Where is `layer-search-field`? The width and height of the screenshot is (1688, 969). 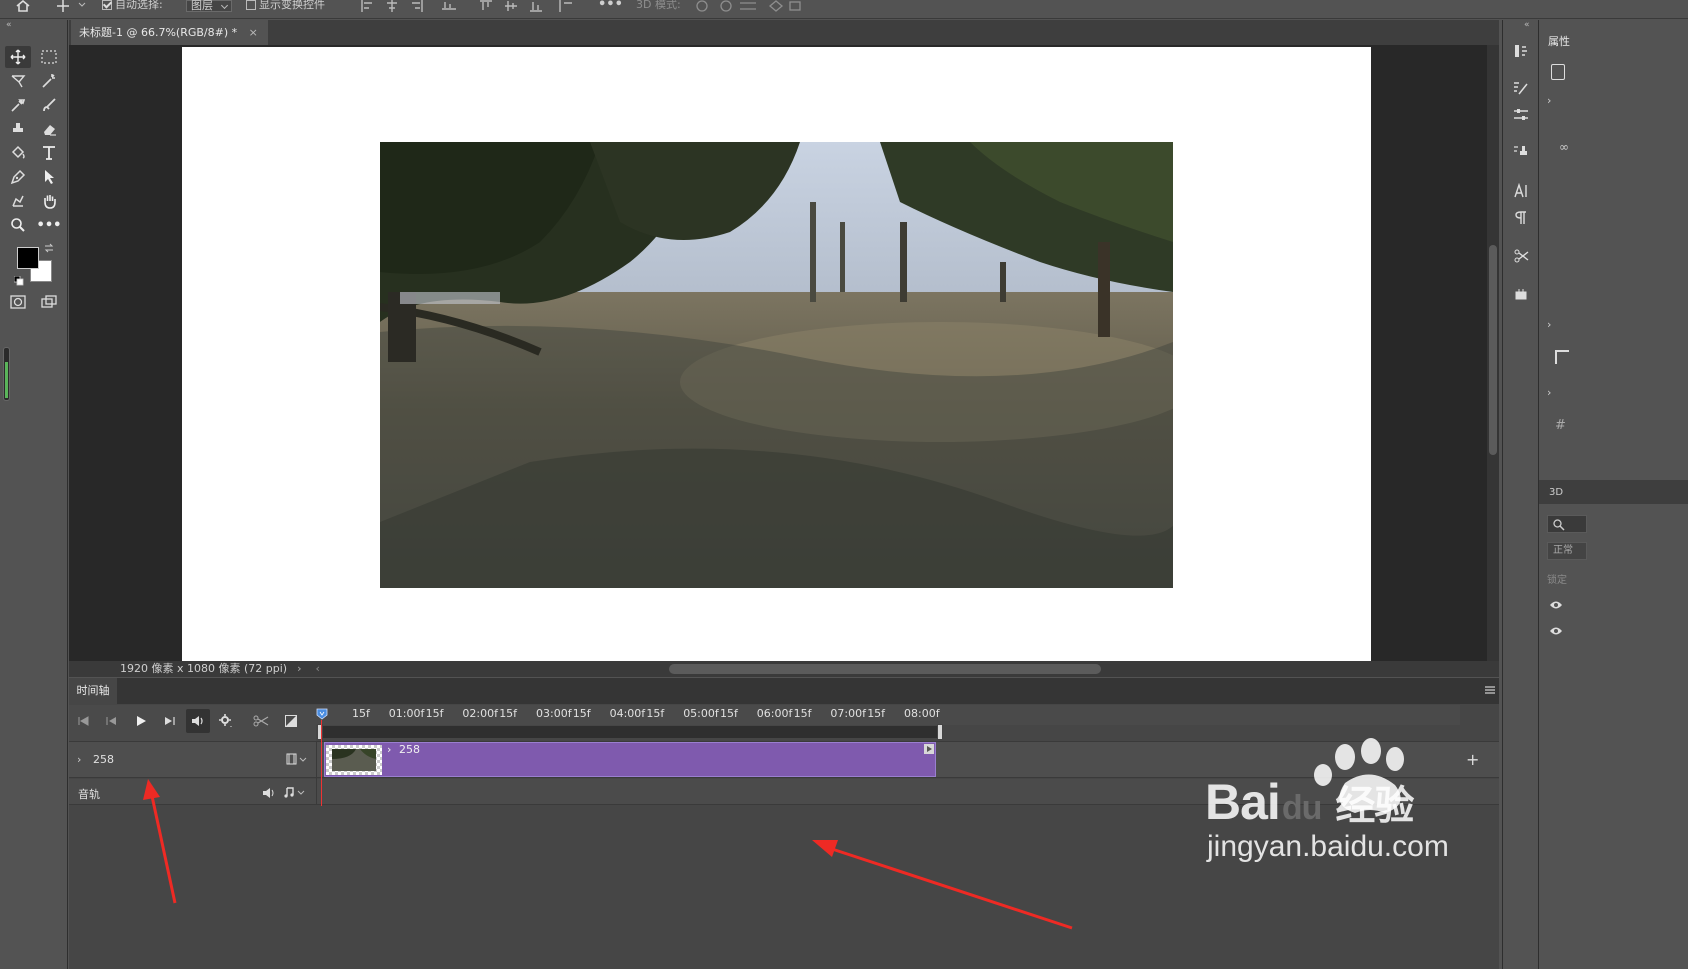 layer-search-field is located at coordinates (1567, 524).